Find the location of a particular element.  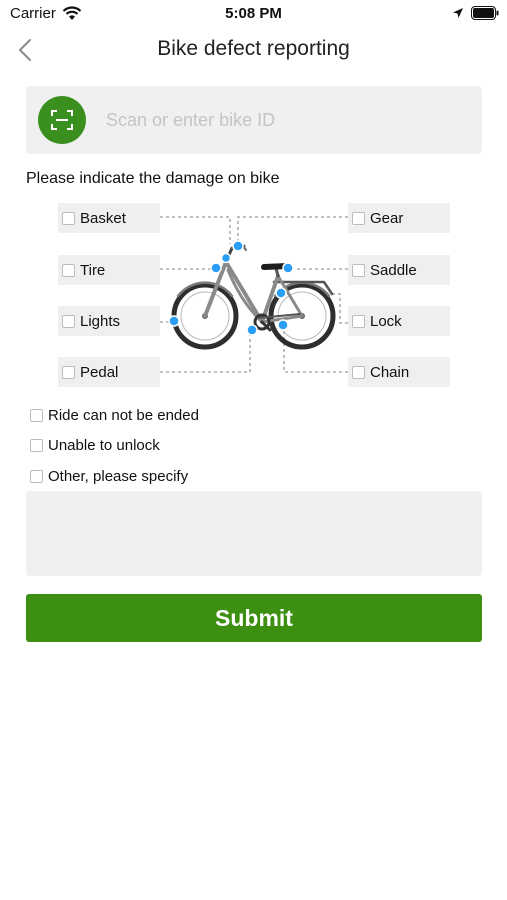

battery-icon is located at coordinates (485, 13).